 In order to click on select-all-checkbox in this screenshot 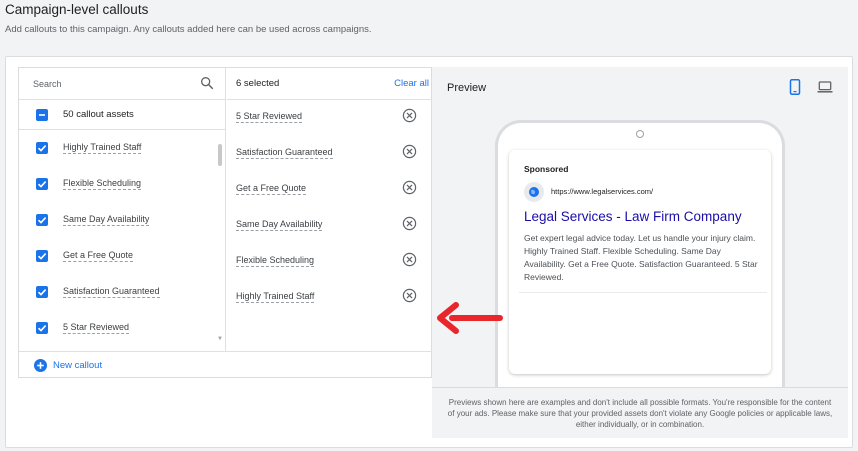, I will do `click(42, 115)`.